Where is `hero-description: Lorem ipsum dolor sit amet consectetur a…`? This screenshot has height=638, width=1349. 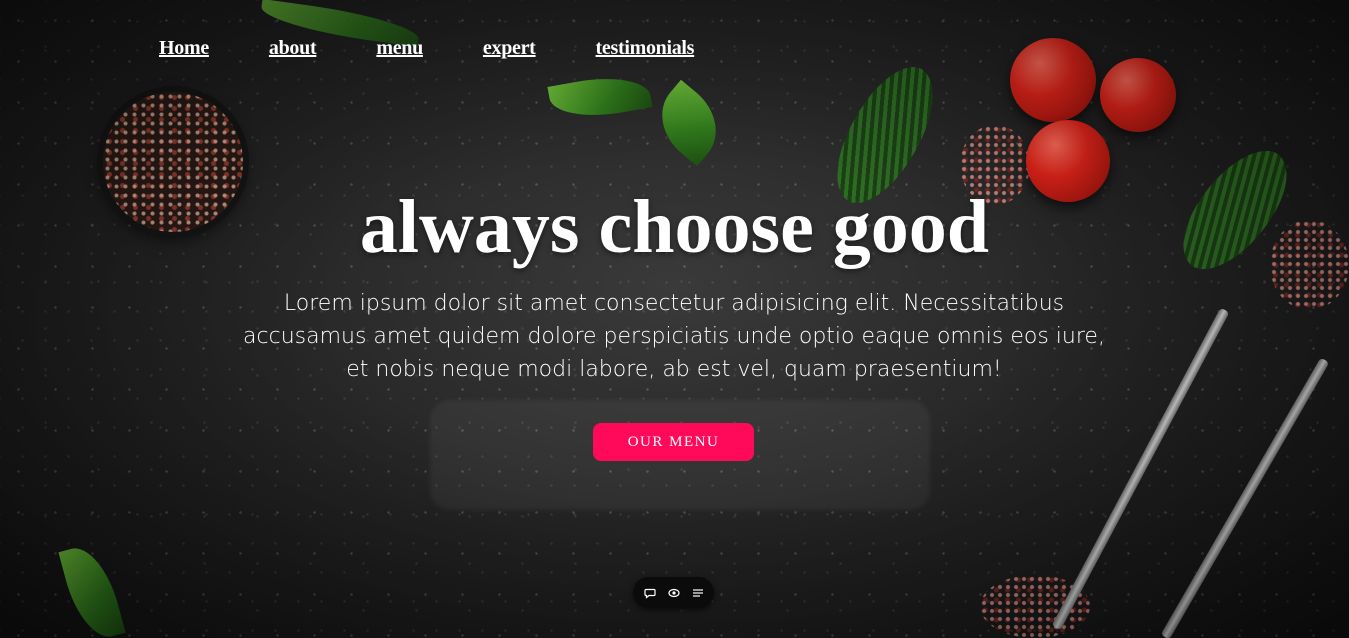
hero-description: Lorem ipsum dolor sit amet consectetur a… is located at coordinates (674, 336).